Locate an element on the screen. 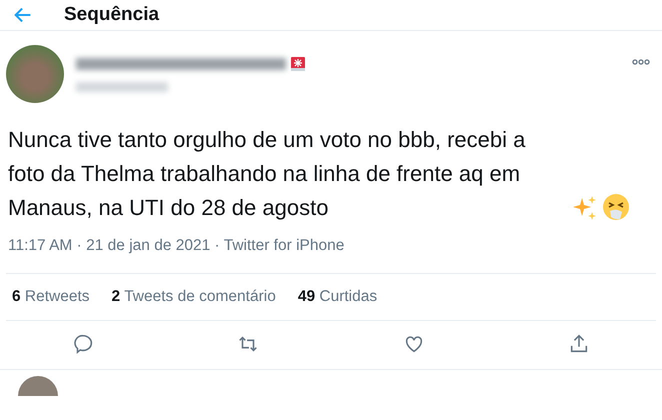 Image resolution: width=662 pixels, height=420 pixels. more-icon is located at coordinates (641, 62).